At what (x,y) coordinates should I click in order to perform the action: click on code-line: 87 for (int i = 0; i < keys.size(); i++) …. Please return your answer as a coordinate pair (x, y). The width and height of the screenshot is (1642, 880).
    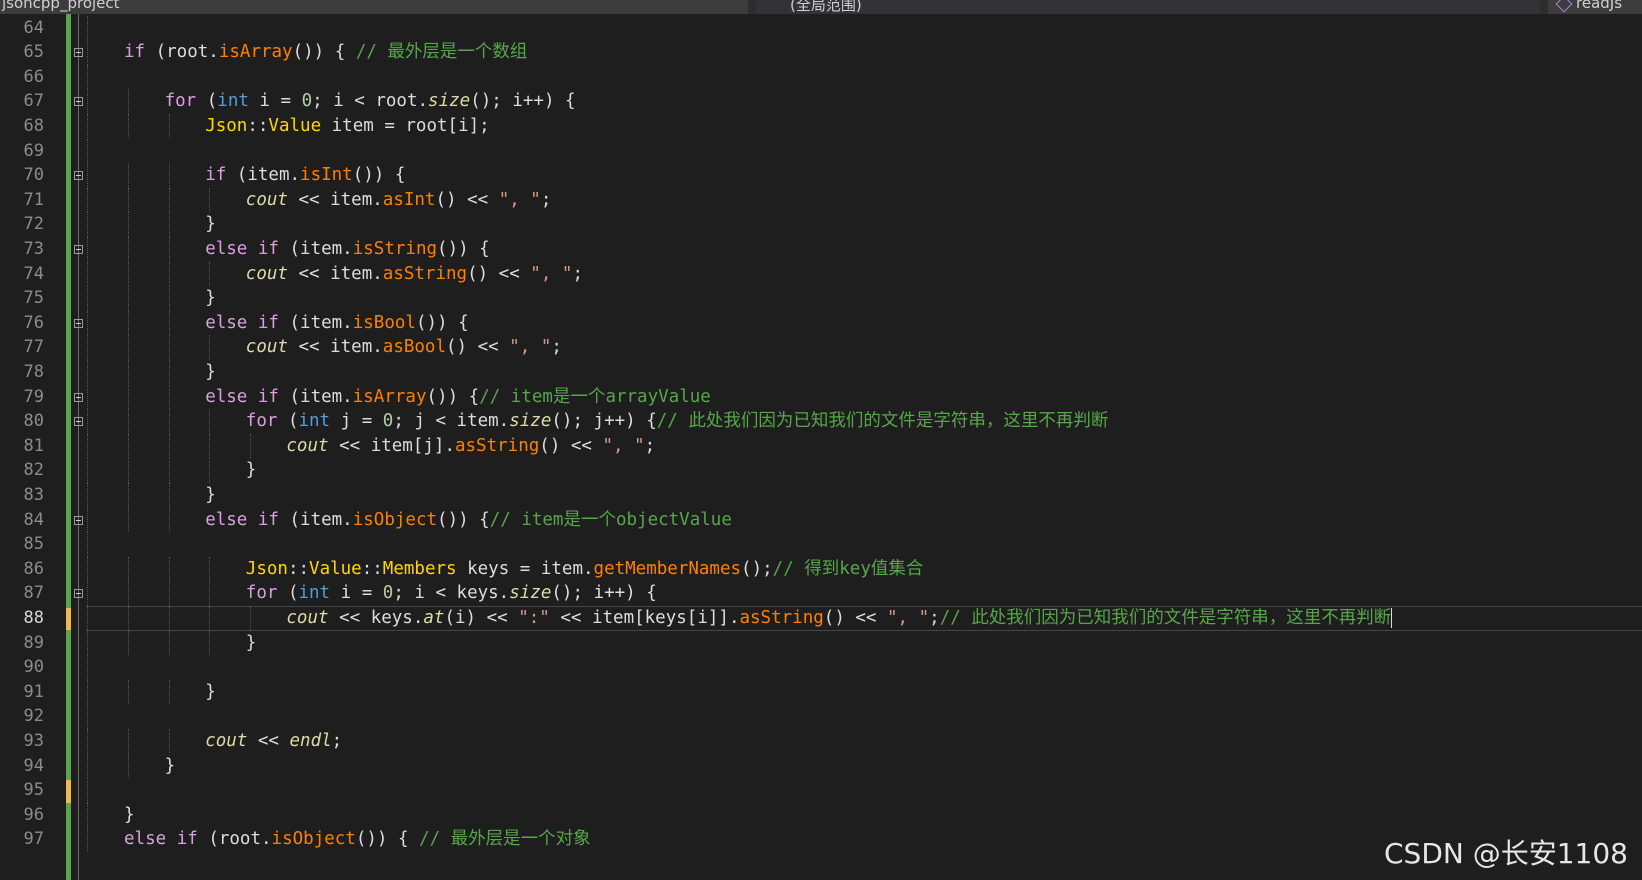
    Looking at the image, I should click on (821, 594).